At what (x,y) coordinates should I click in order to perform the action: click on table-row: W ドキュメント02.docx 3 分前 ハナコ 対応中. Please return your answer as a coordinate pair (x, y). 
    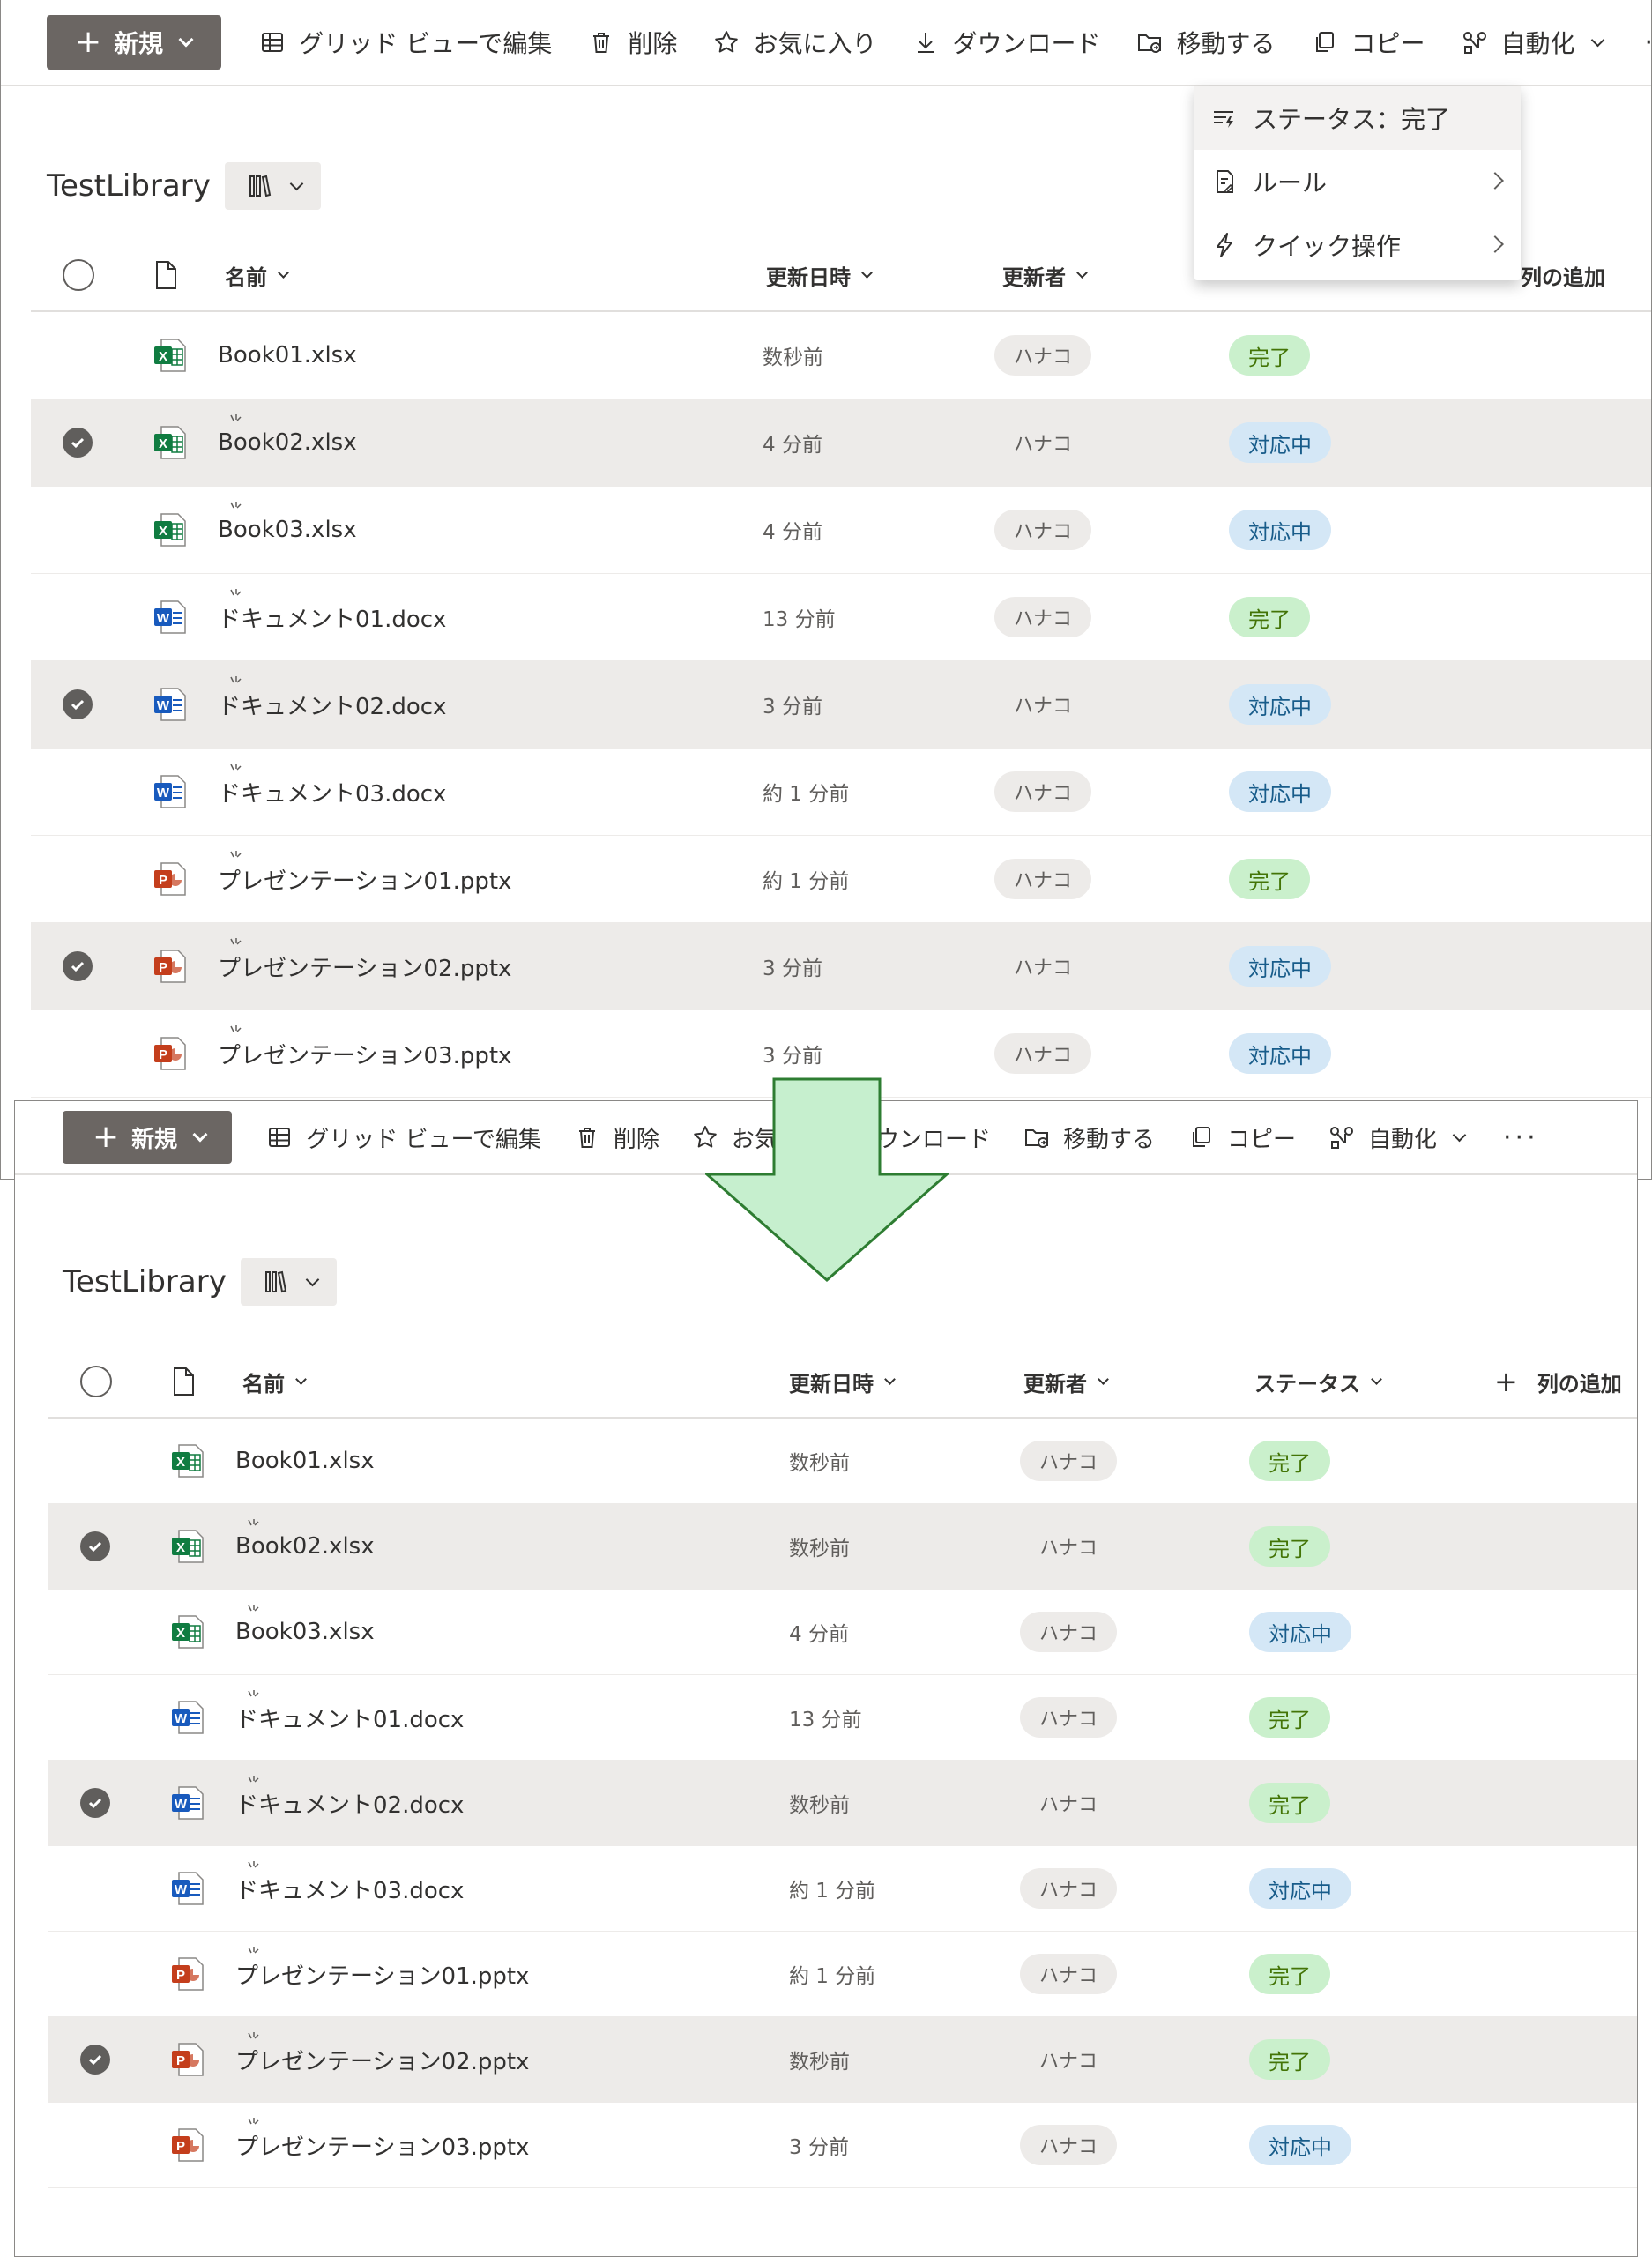
    Looking at the image, I should click on (841, 705).